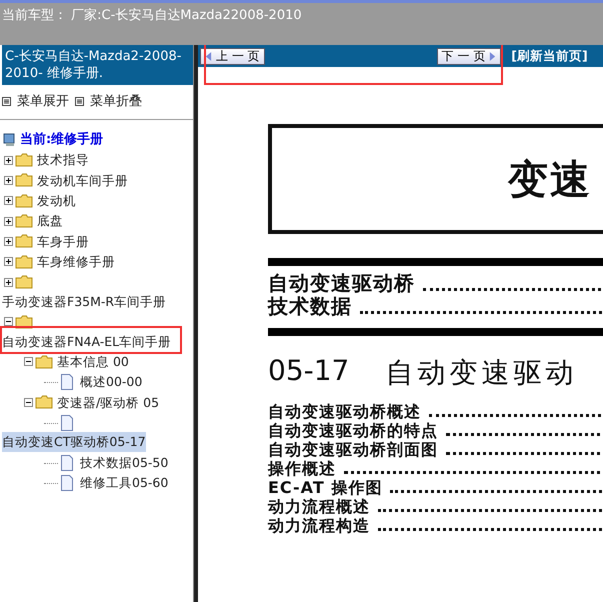  What do you see at coordinates (74, 442) in the screenshot?
I see `tree-item: 自动变速CT驱动桥05-17` at bounding box center [74, 442].